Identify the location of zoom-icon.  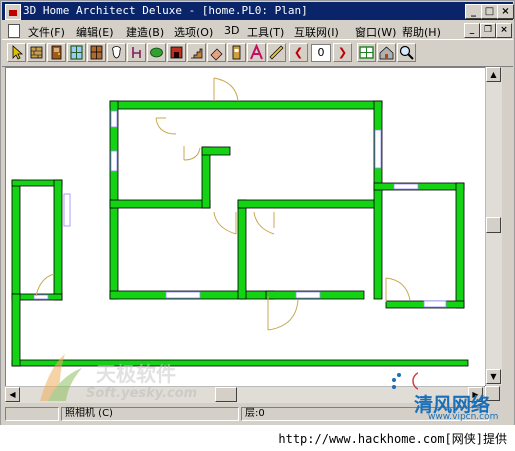
(406, 52).